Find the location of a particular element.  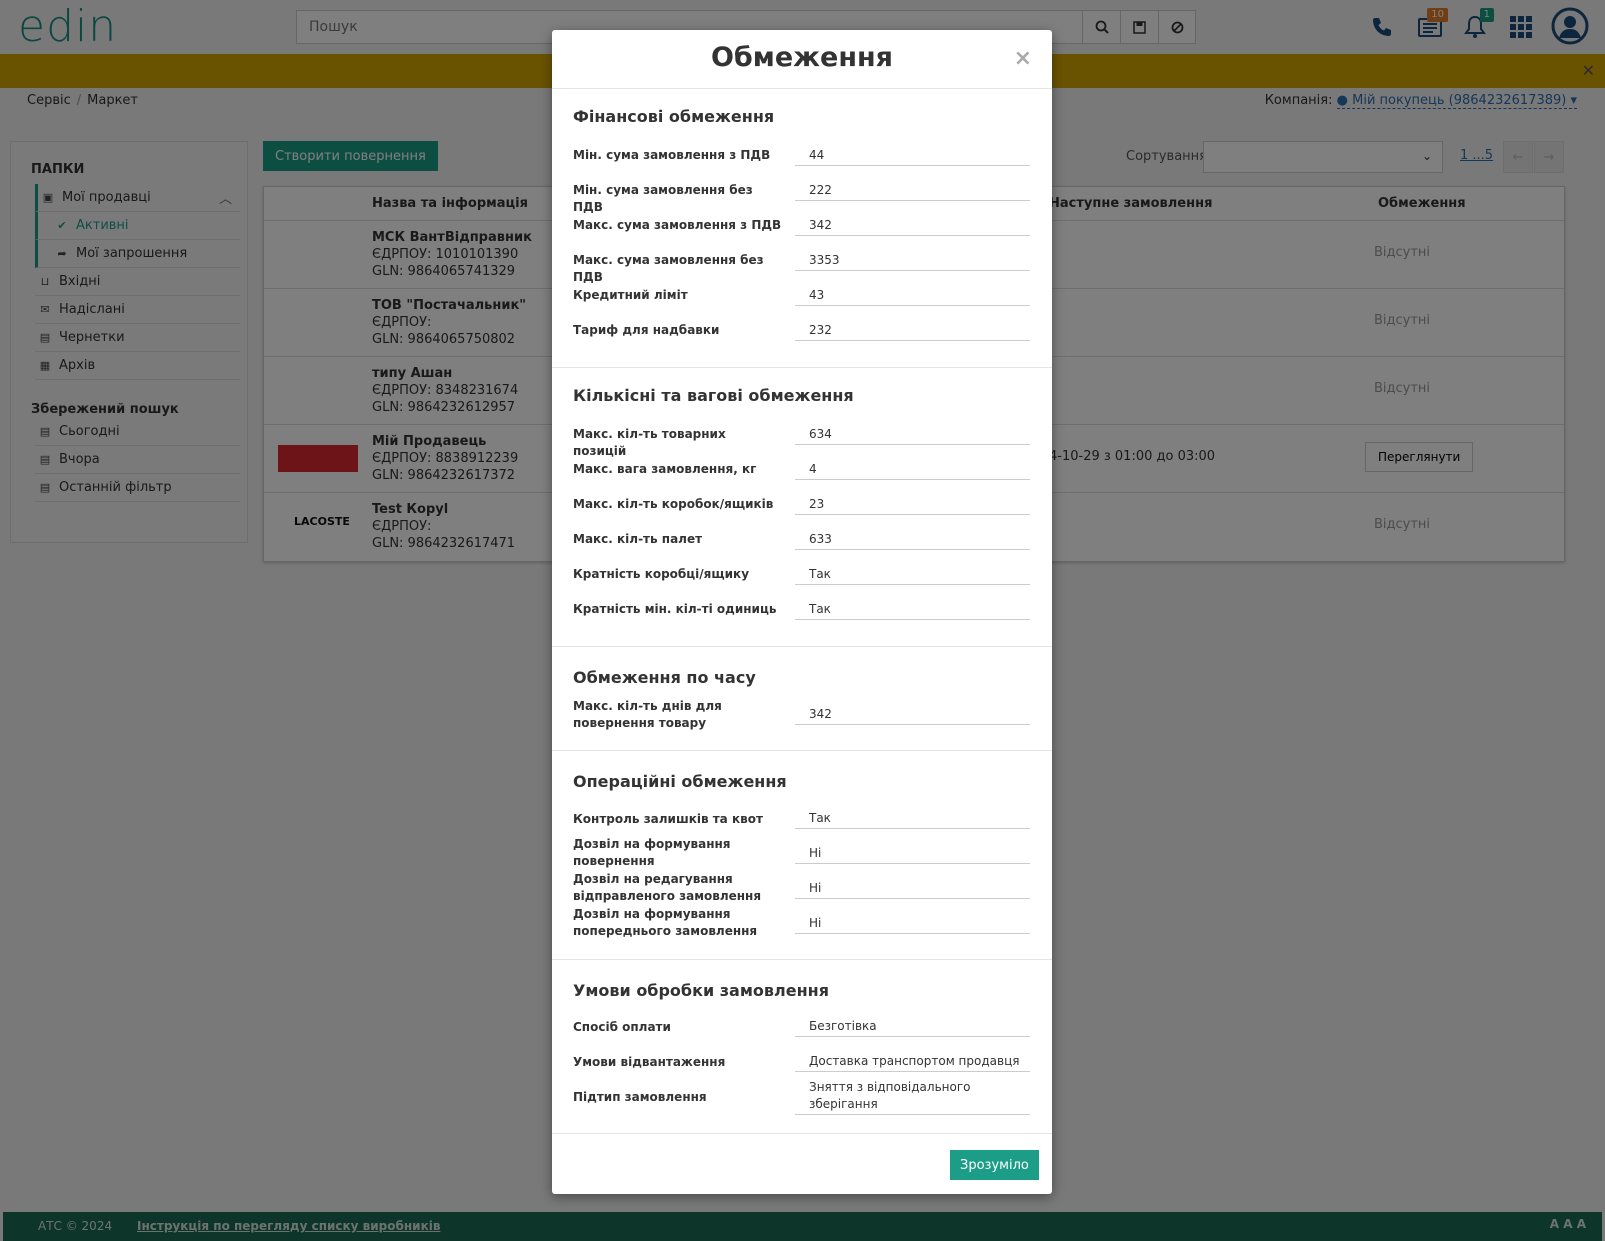

section-title-processing: Умови обробки замовлення is located at coordinates (701, 990).